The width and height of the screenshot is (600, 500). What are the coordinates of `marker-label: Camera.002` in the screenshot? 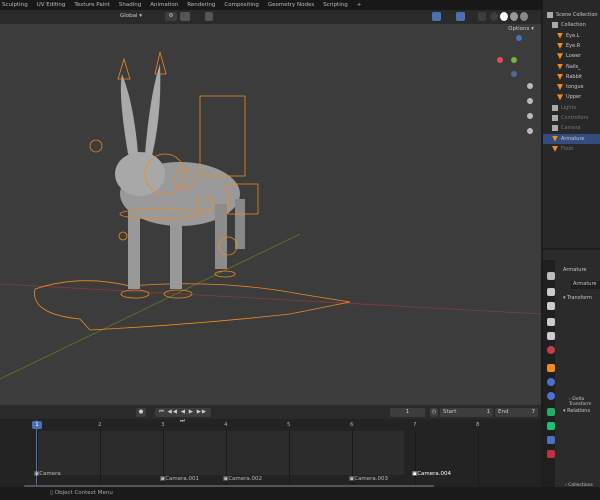 It's located at (245, 479).